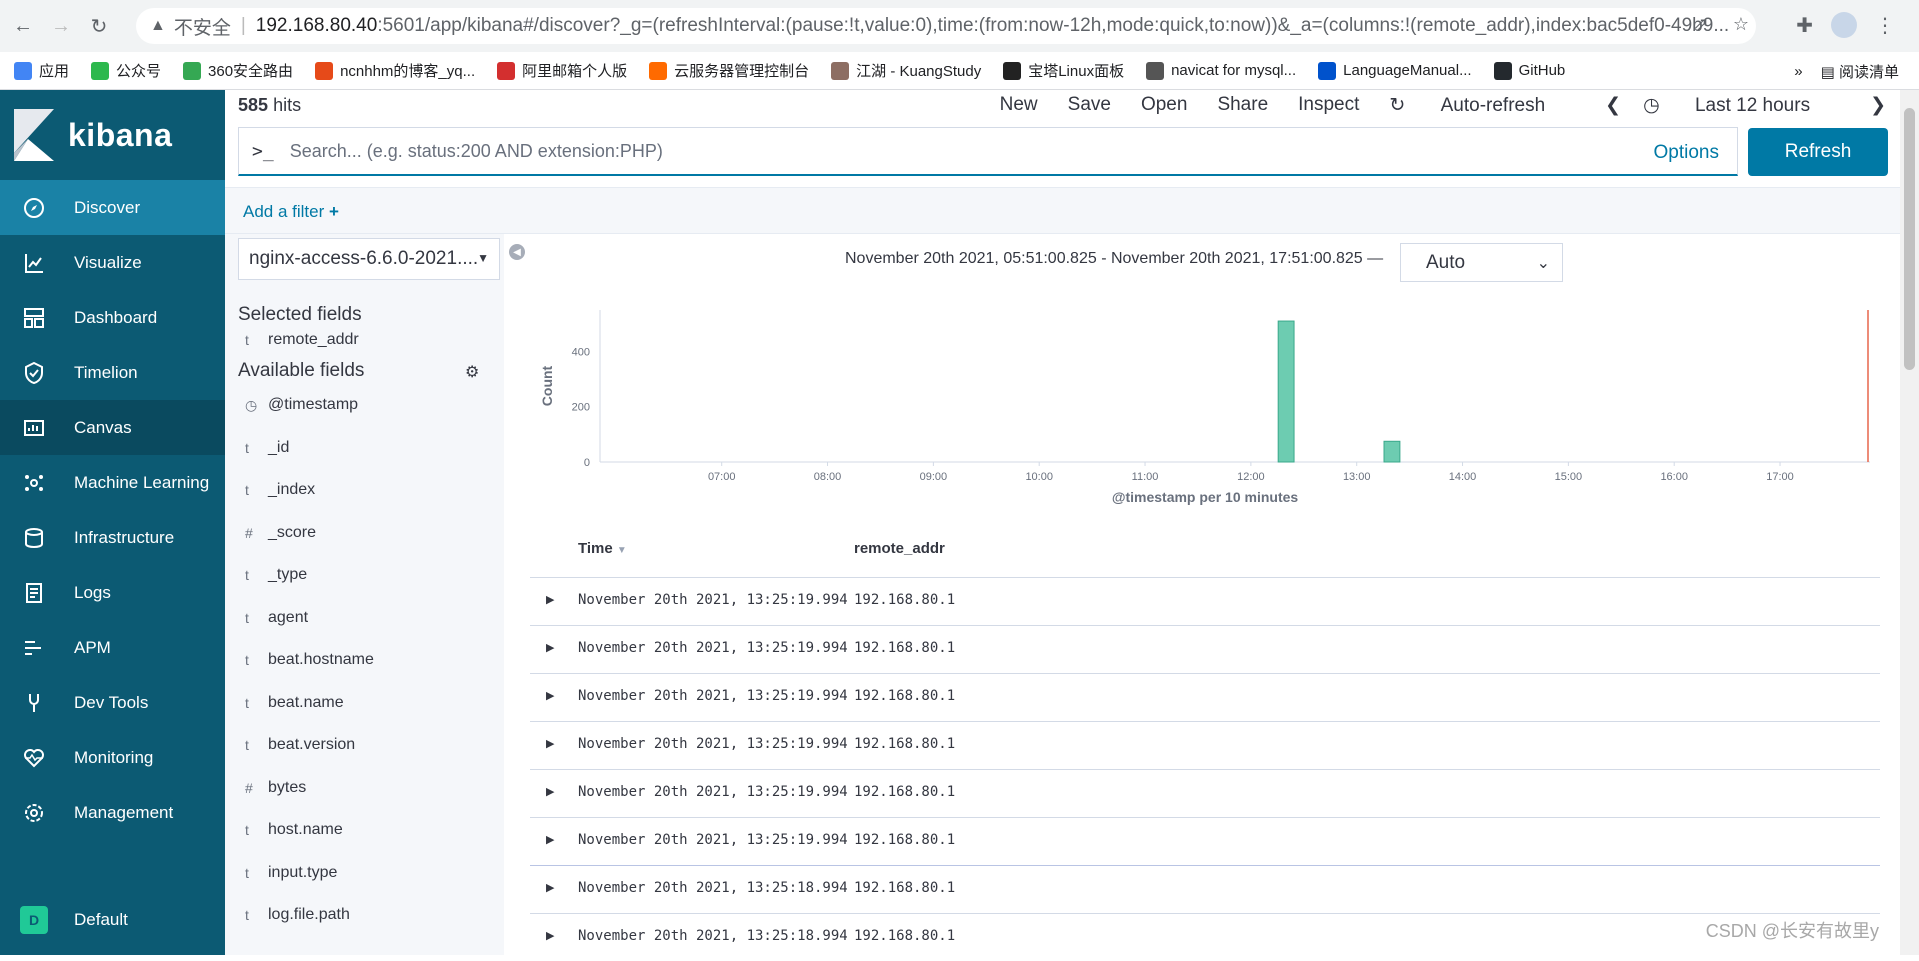  Describe the element at coordinates (306, 660) in the screenshot. I see `field-item: tbeat.hostname` at that location.